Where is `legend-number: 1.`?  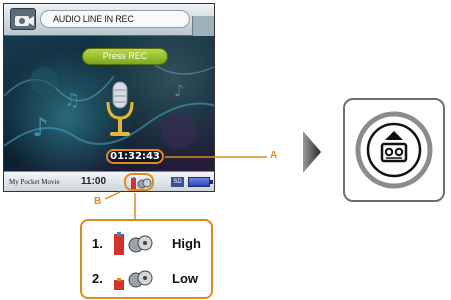 legend-number: 1. is located at coordinates (97, 243).